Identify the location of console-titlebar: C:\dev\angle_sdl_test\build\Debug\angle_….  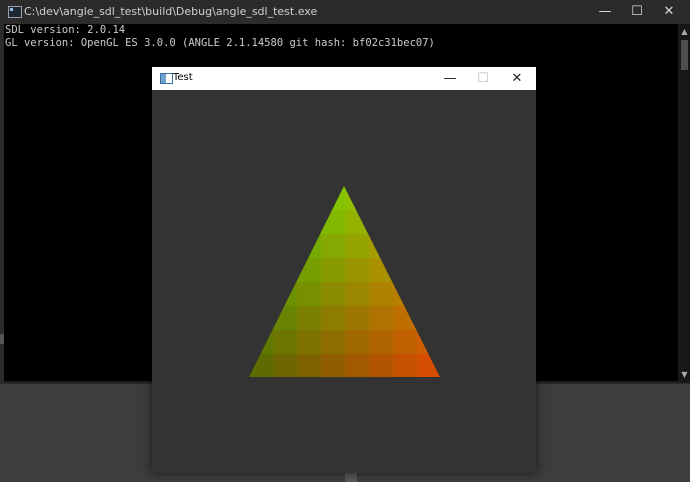
(345, 12).